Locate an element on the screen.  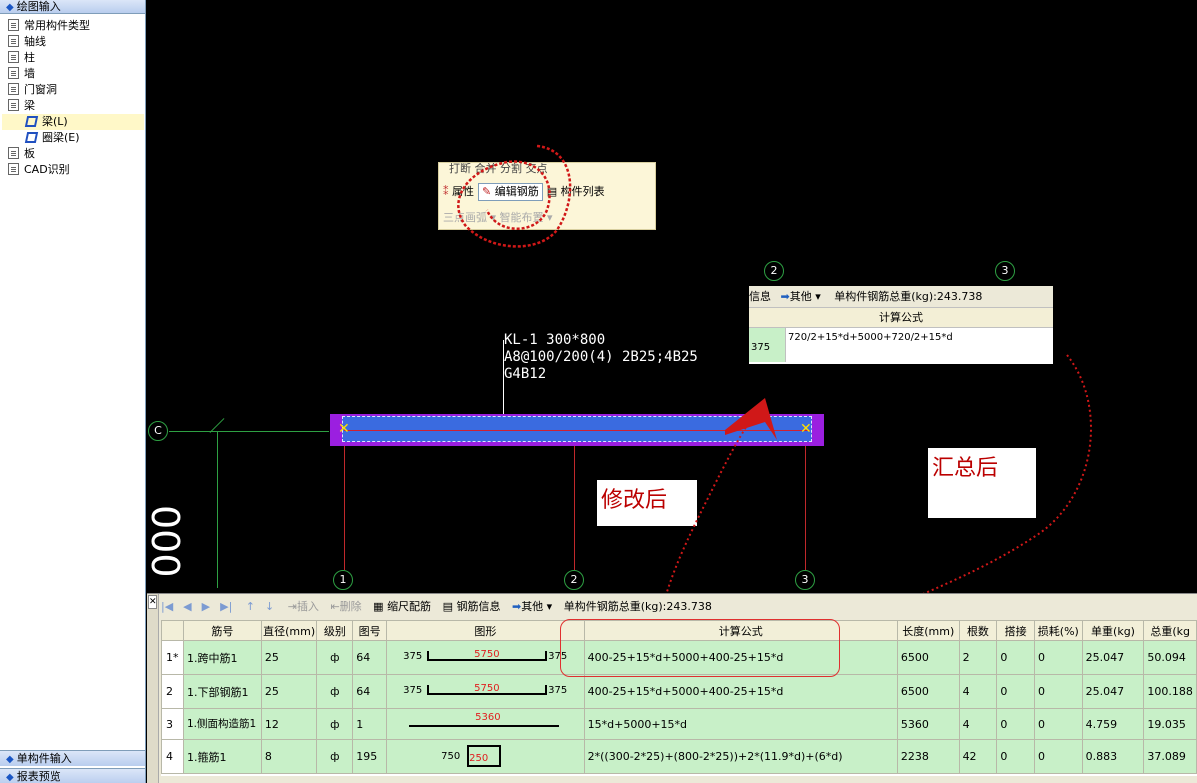
cell-name: 1.下部钢筋1 is located at coordinates (222, 691).